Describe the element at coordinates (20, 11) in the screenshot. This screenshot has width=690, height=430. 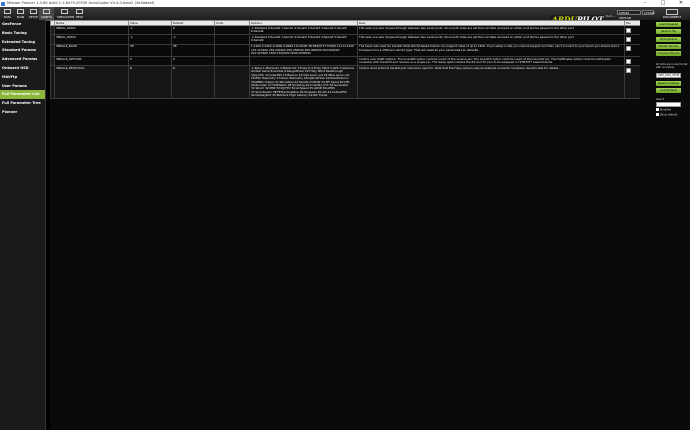
I see `plan-icon` at that location.